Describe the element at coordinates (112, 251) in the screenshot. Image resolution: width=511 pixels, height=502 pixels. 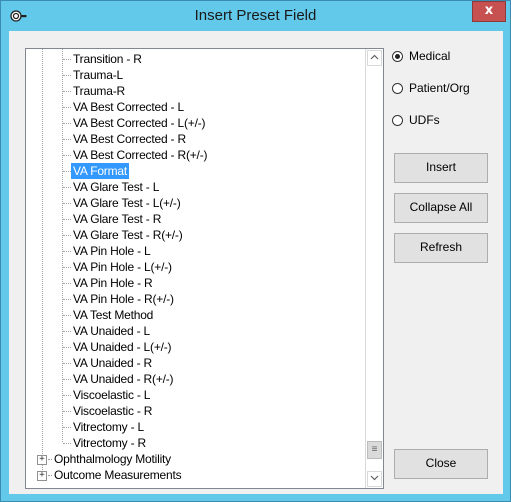
I see `tree-item-label: VA Pin Hole - L` at that location.